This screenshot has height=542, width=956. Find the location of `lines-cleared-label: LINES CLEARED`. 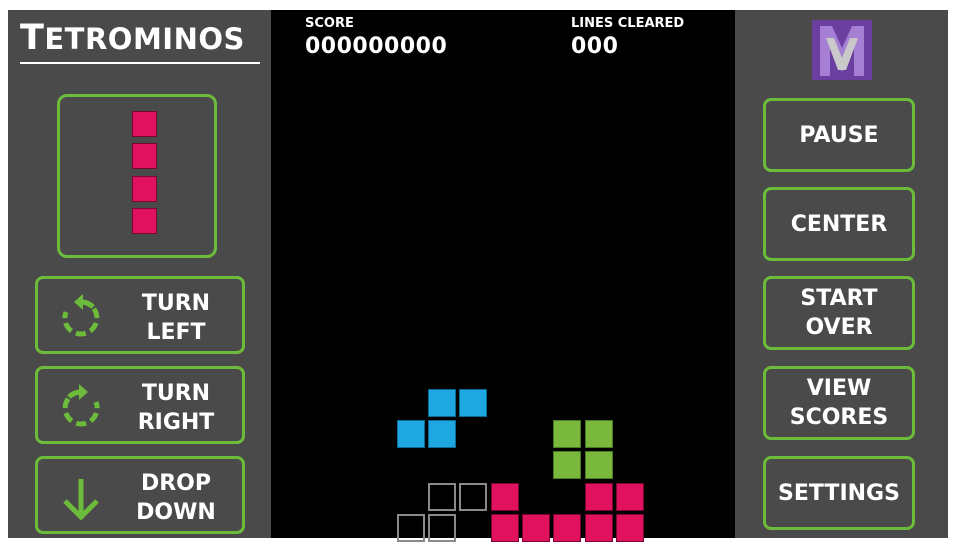

lines-cleared-label: LINES CLEARED is located at coordinates (628, 23).